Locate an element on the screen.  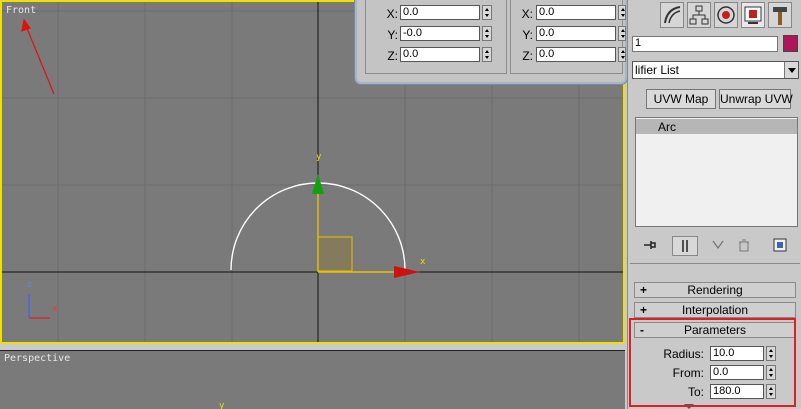
tripod-z-label: z is located at coordinates (30, 285).